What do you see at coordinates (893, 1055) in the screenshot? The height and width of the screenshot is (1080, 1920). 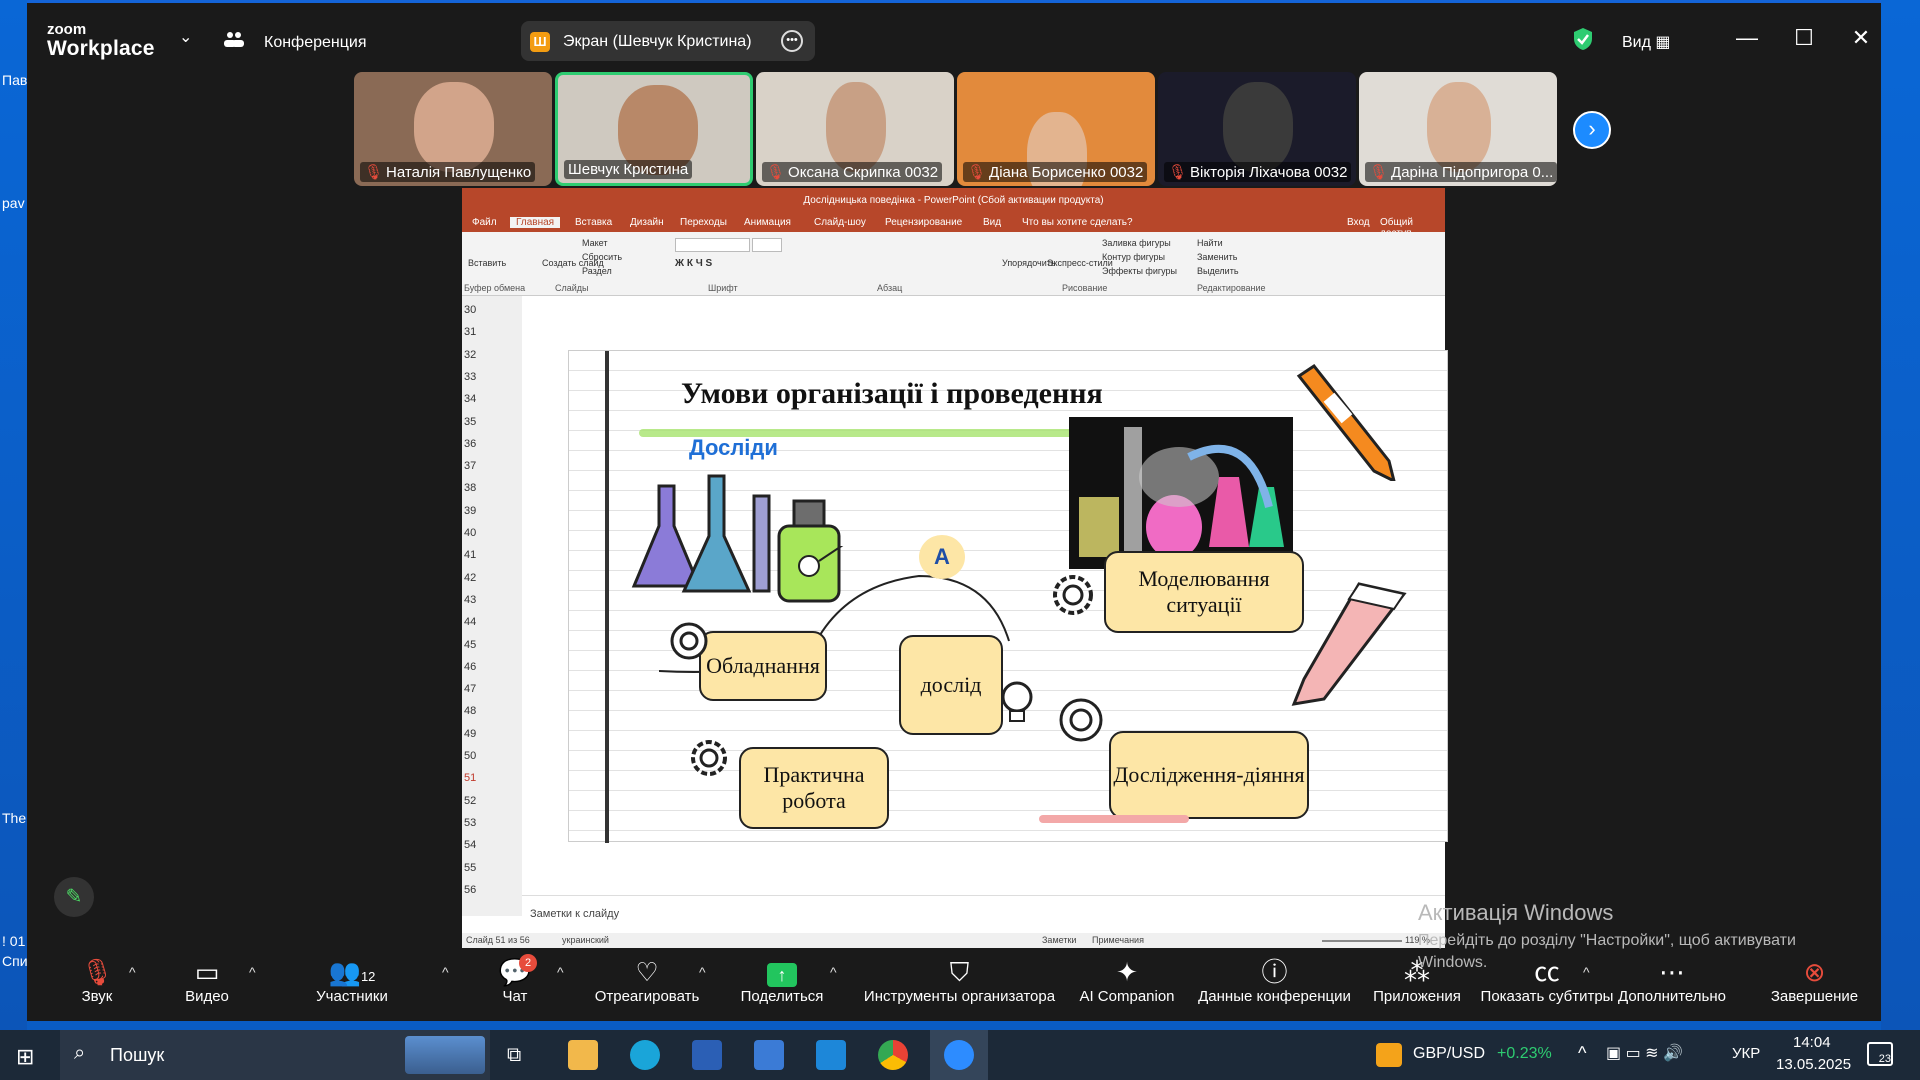 I see `chrome-icon` at bounding box center [893, 1055].